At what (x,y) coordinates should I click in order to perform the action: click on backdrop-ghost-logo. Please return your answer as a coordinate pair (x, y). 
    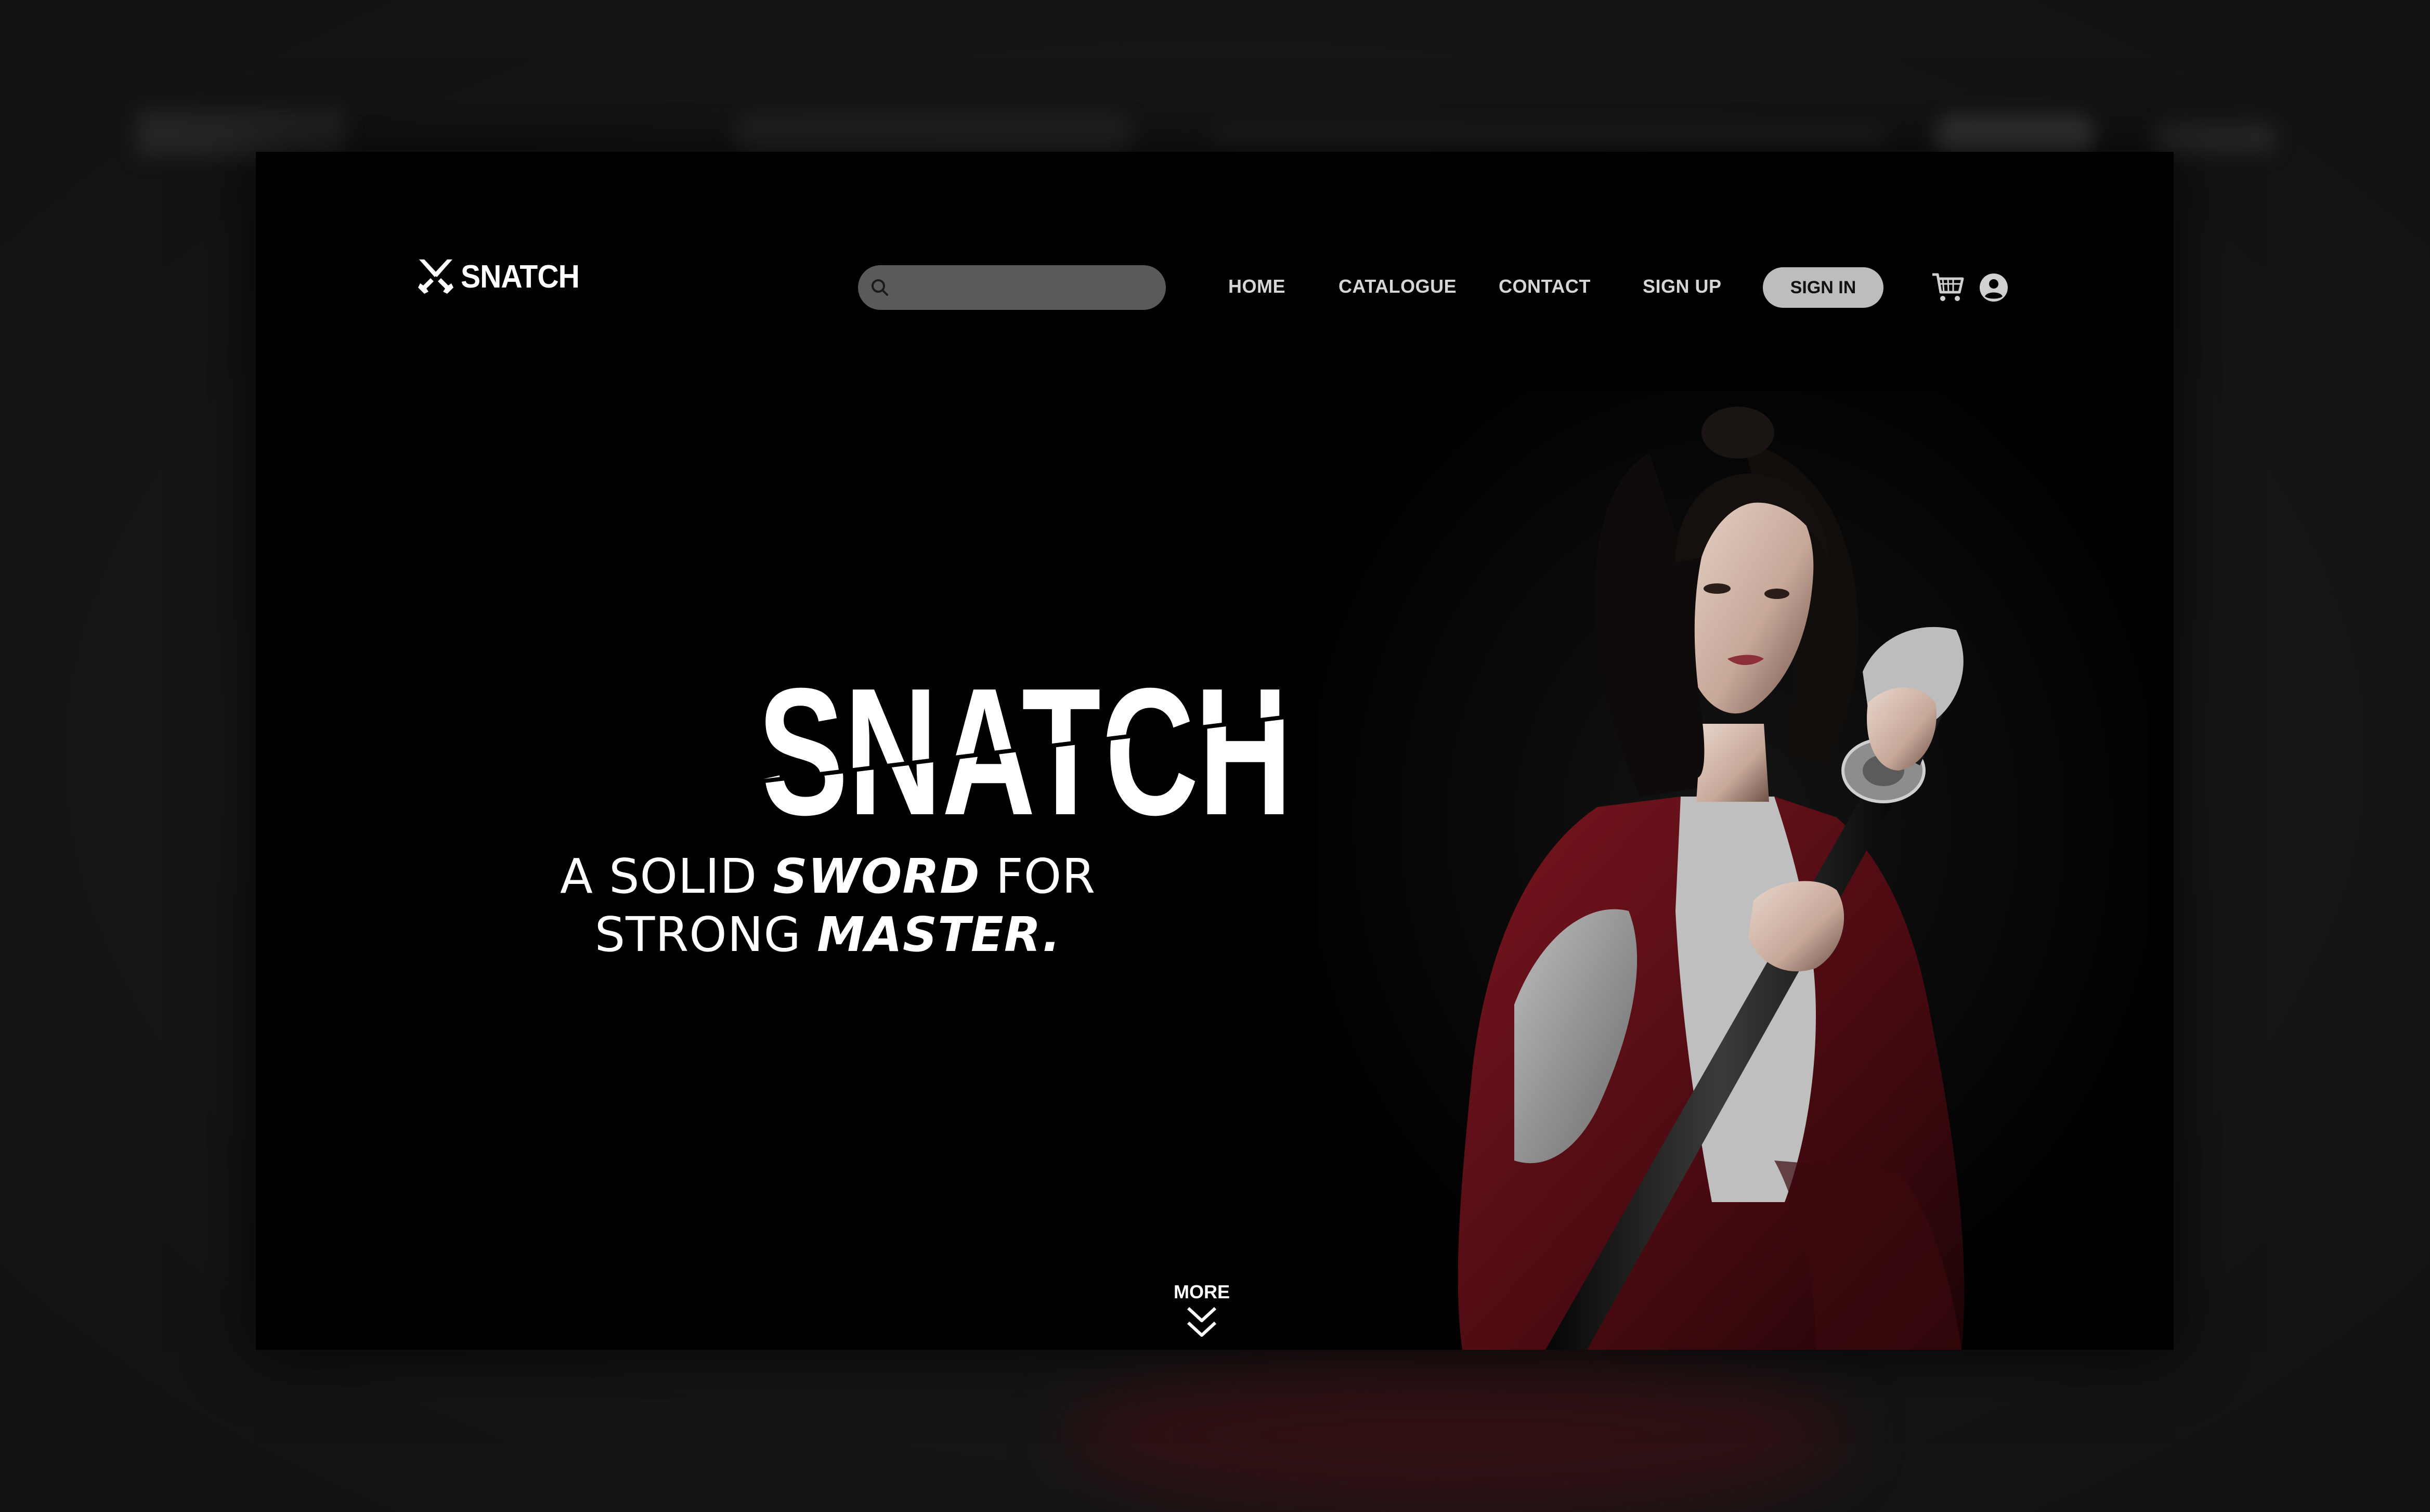
    Looking at the image, I should click on (240, 133).